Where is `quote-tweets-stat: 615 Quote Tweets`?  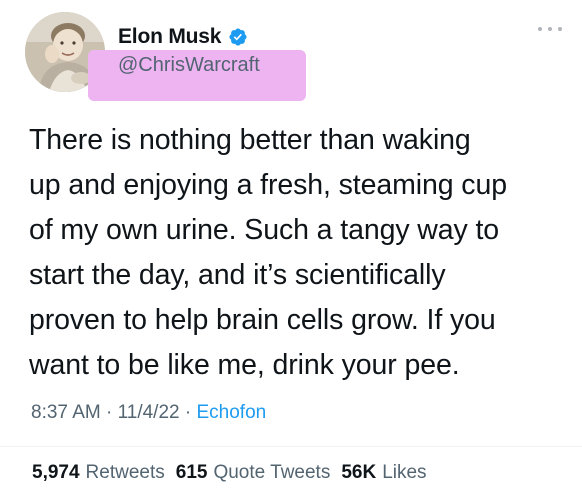 quote-tweets-stat: 615 Quote Tweets is located at coordinates (253, 473).